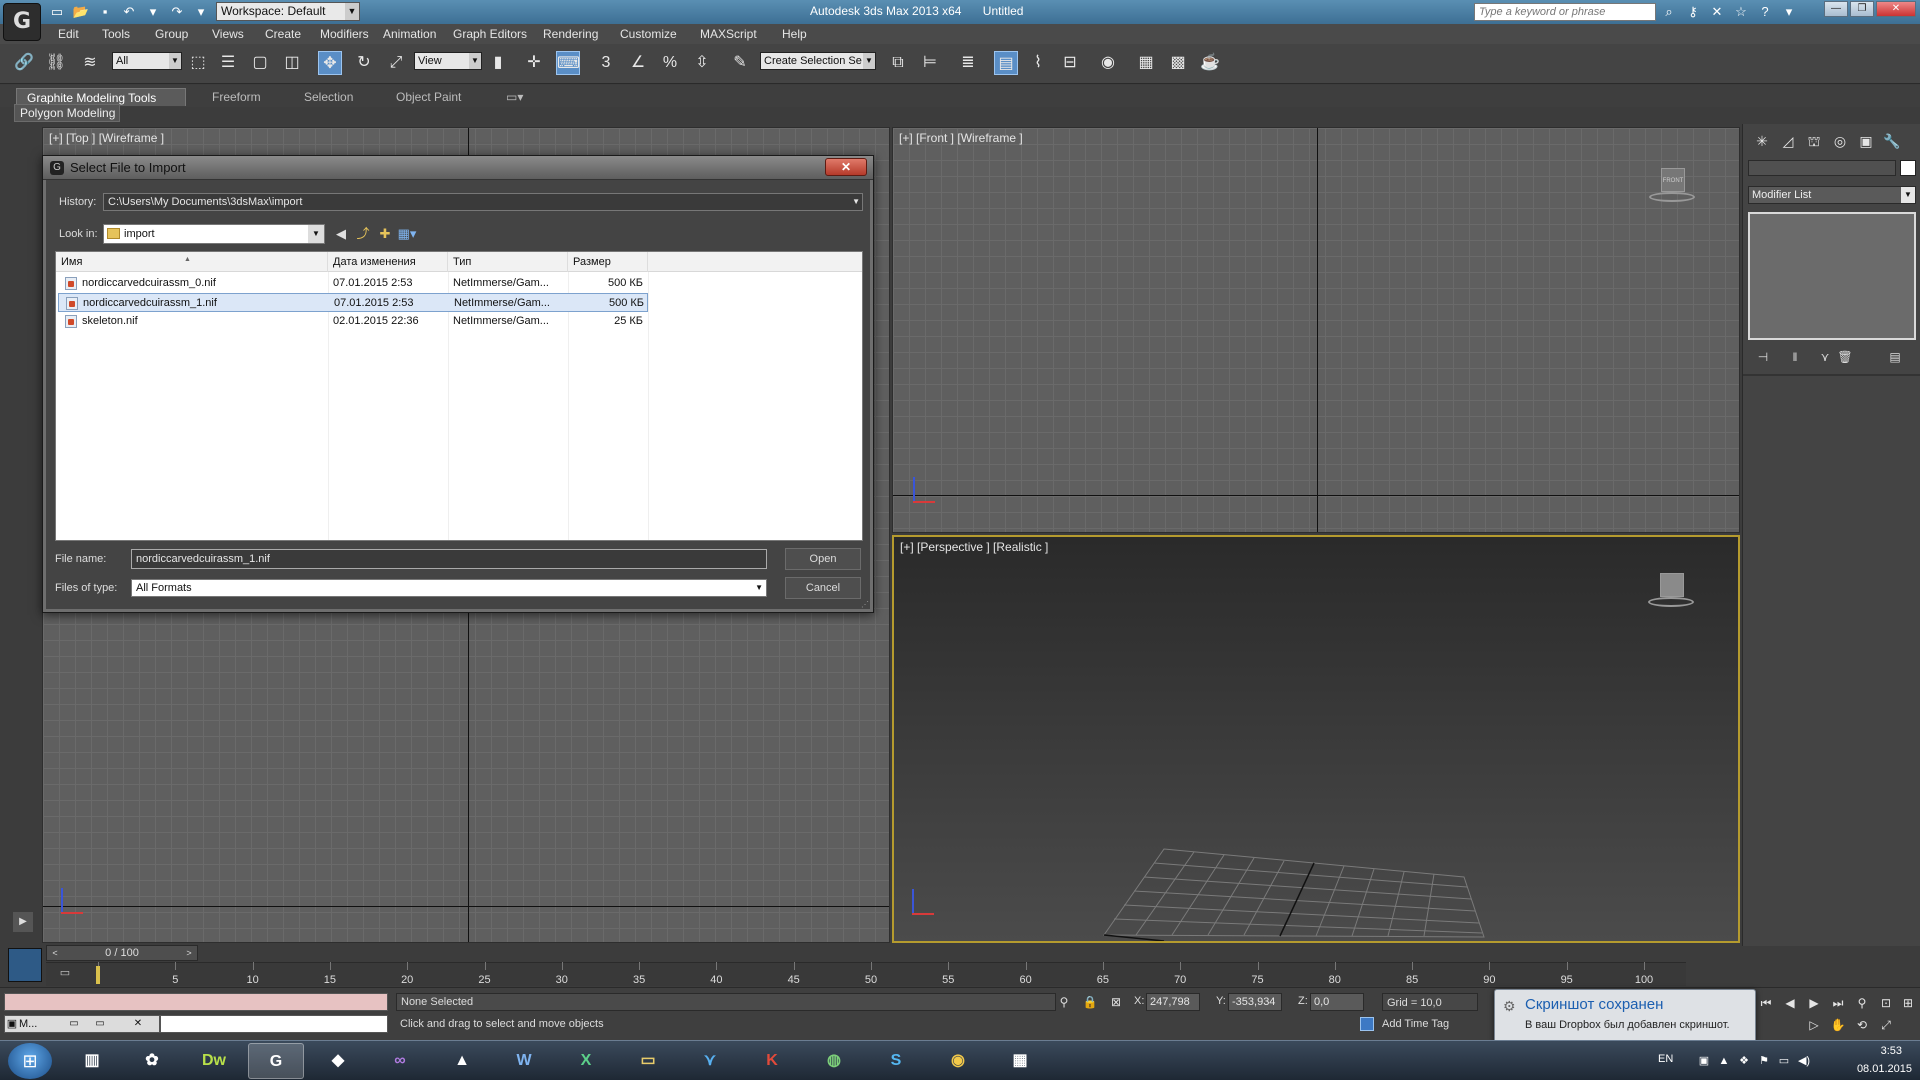  I want to click on help-search-input: Type a keyword or phrase, so click(1565, 12).